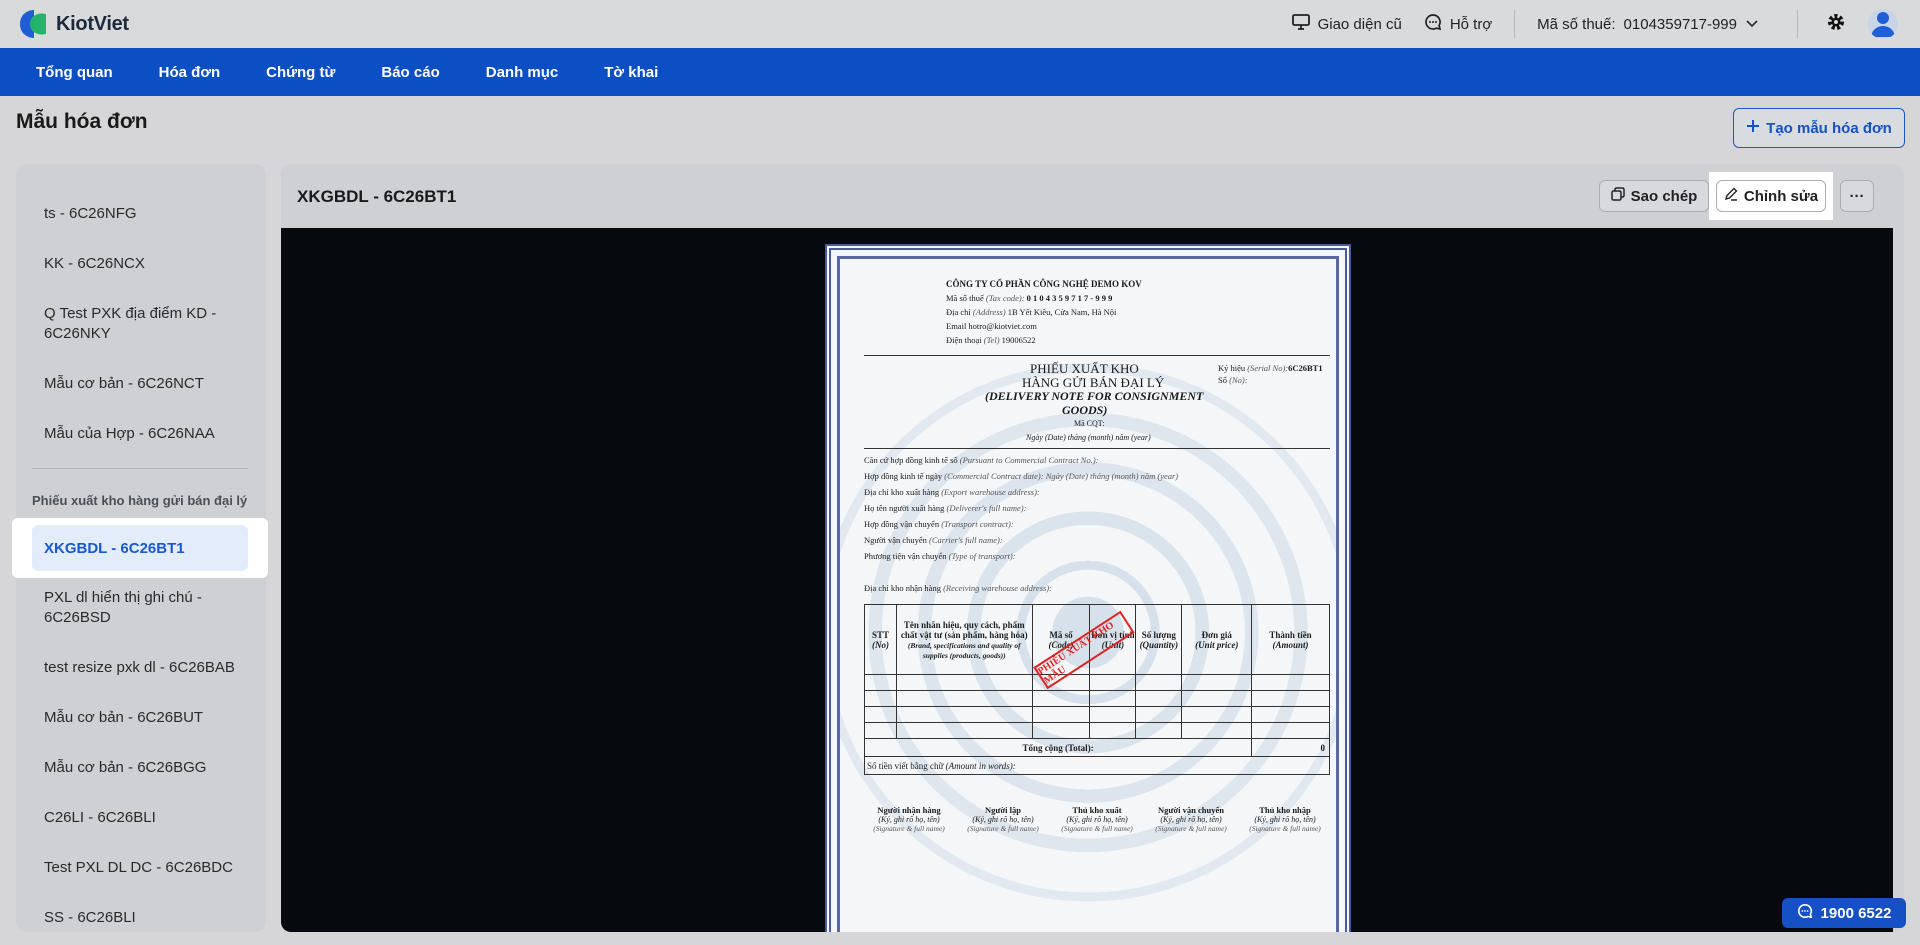 The width and height of the screenshot is (1920, 945). What do you see at coordinates (1158, 634) in the screenshot?
I see `col-header-vi: Số lượng` at bounding box center [1158, 634].